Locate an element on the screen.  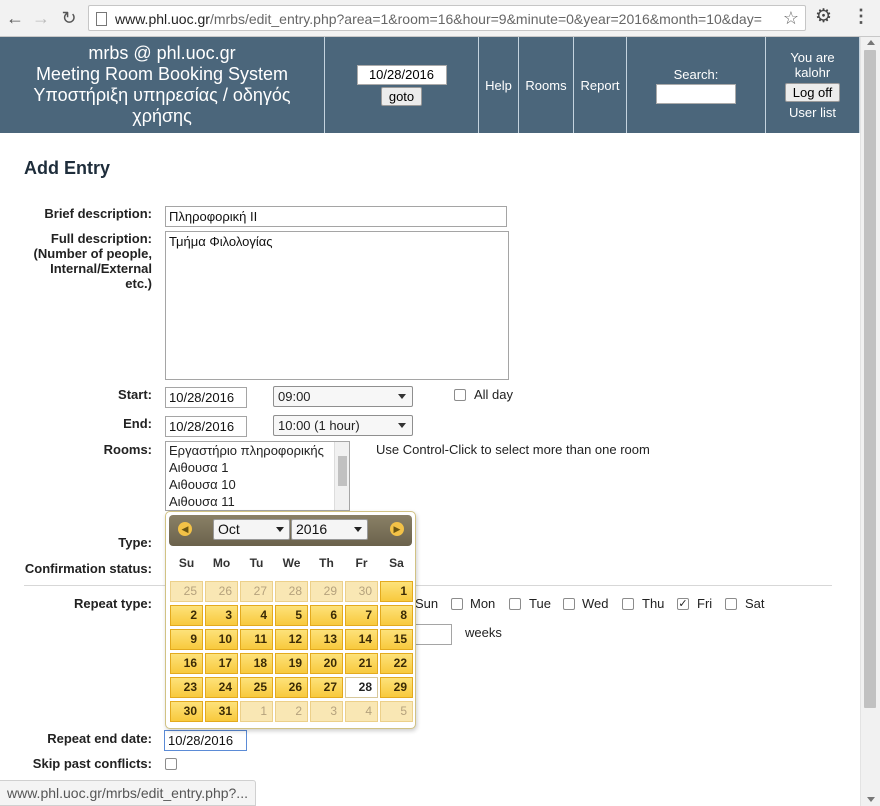
calendar-day: 24 is located at coordinates (221, 687).